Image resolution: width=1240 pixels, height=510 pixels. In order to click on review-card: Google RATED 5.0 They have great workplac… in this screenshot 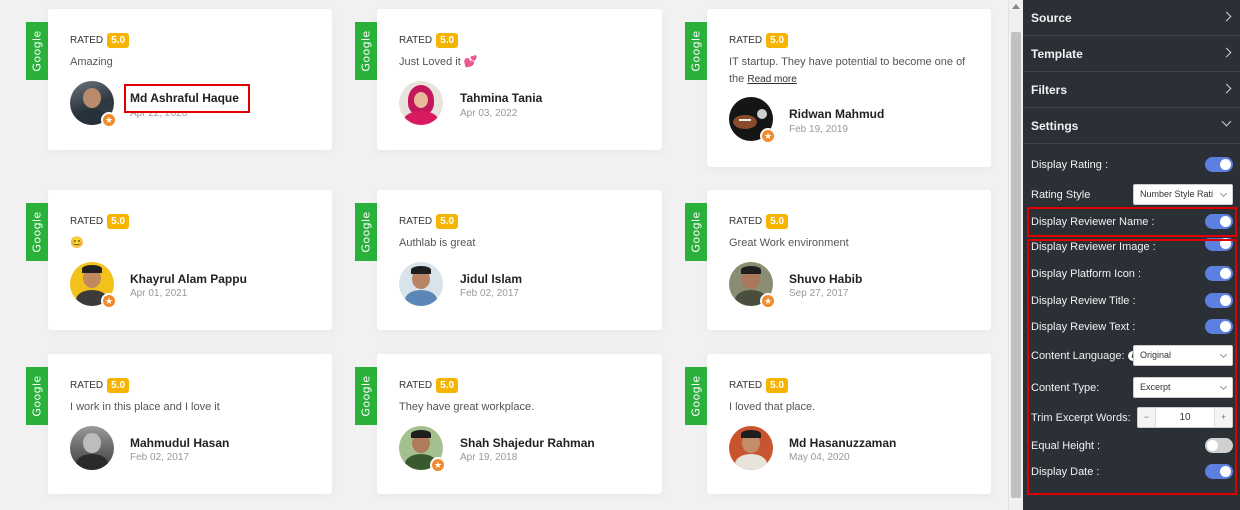, I will do `click(508, 424)`.